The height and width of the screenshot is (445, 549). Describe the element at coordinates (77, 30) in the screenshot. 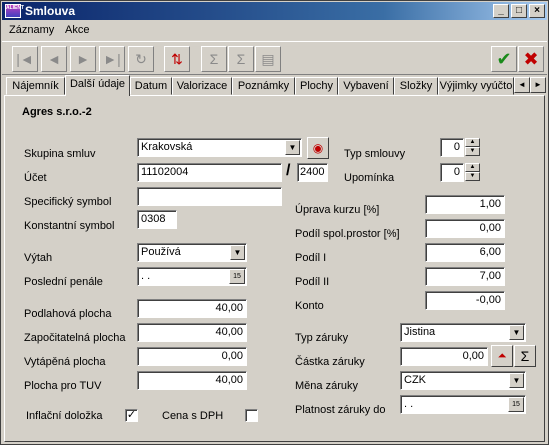

I see `menu-akce: Akce` at that location.